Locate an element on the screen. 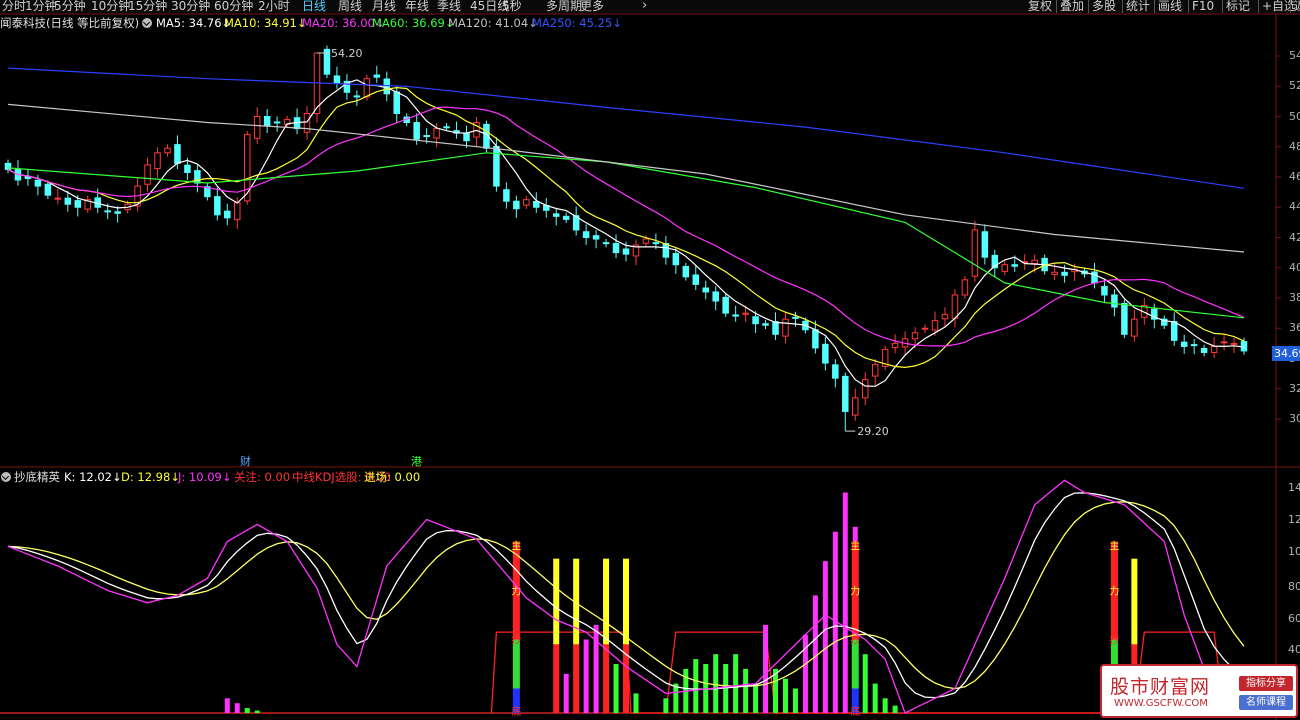  ind-tick-4: 60 is located at coordinates (1294, 618).